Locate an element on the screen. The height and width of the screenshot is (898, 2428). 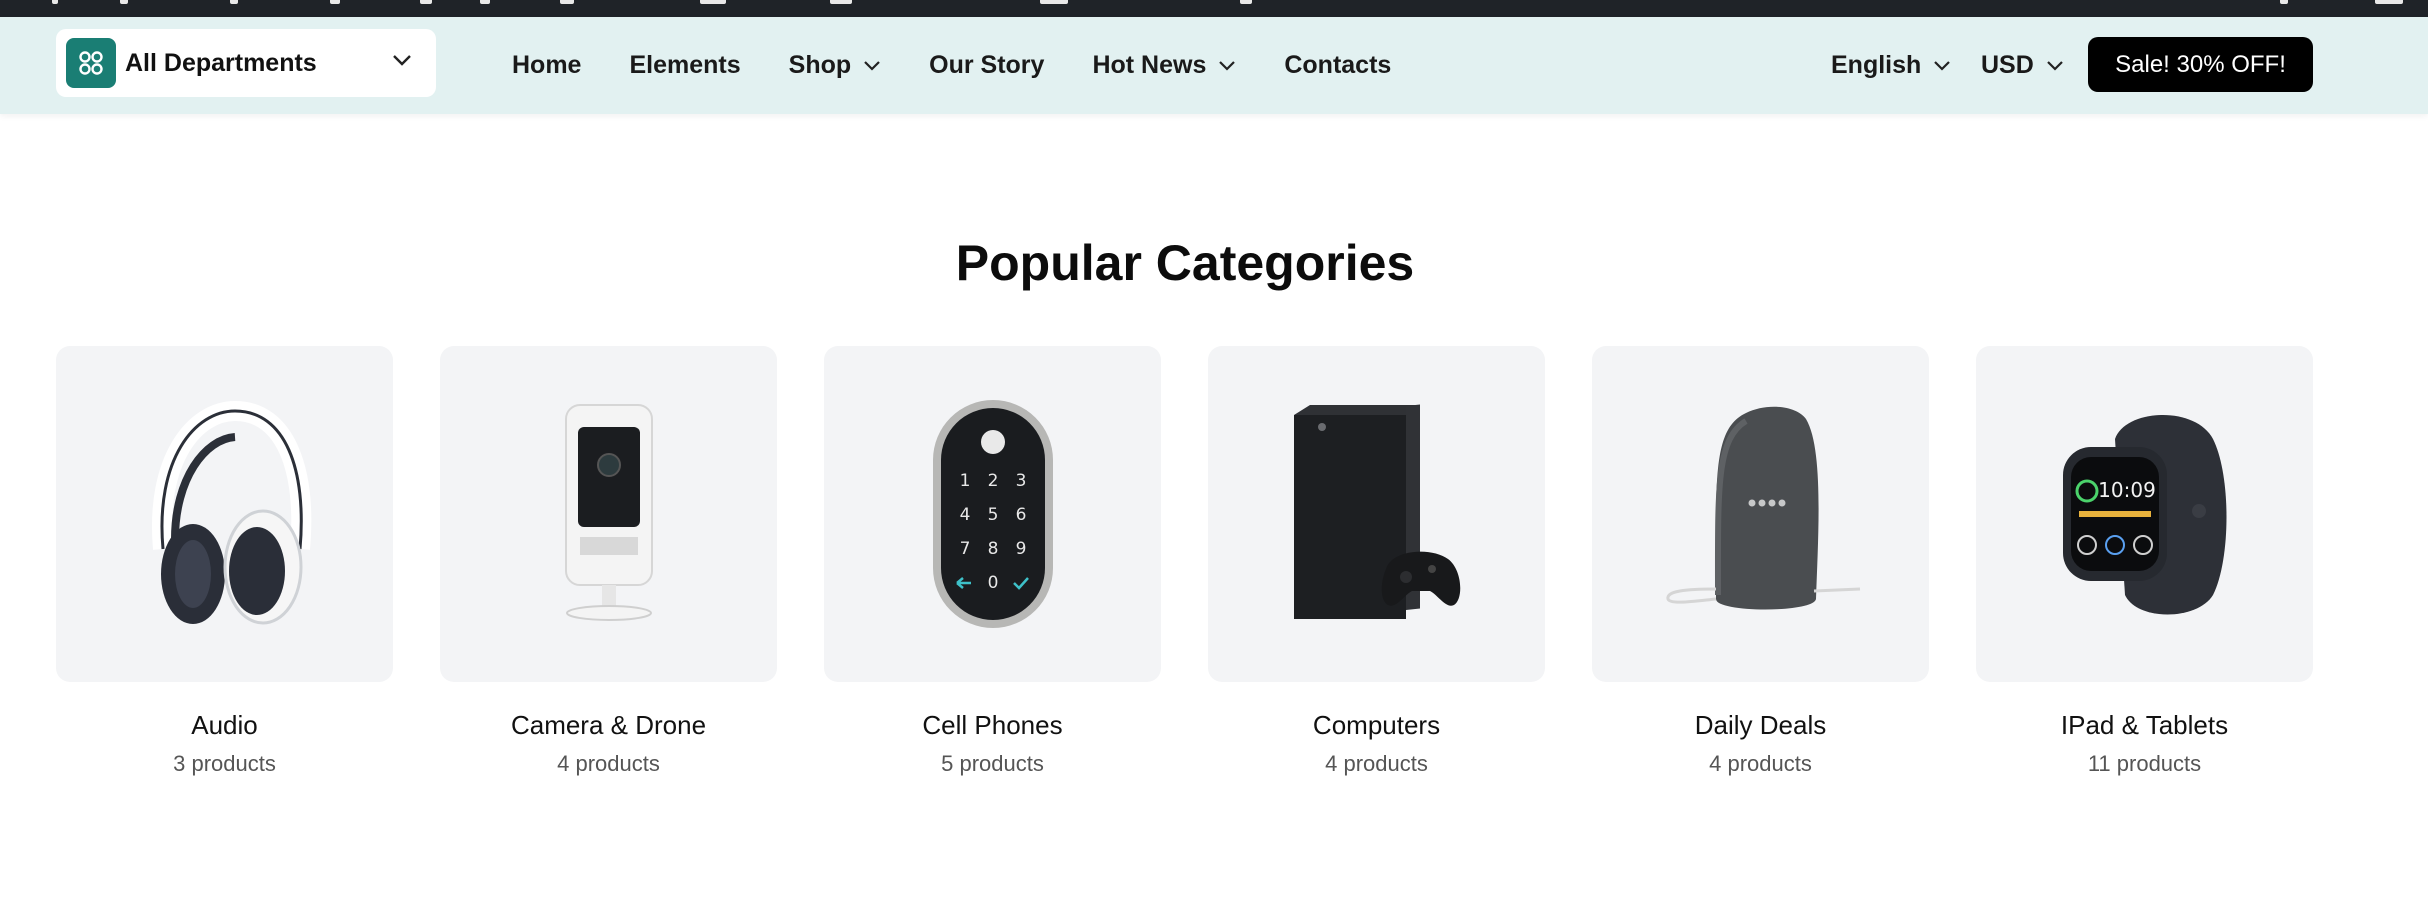
category-image-daily-deals is located at coordinates (1760, 514).